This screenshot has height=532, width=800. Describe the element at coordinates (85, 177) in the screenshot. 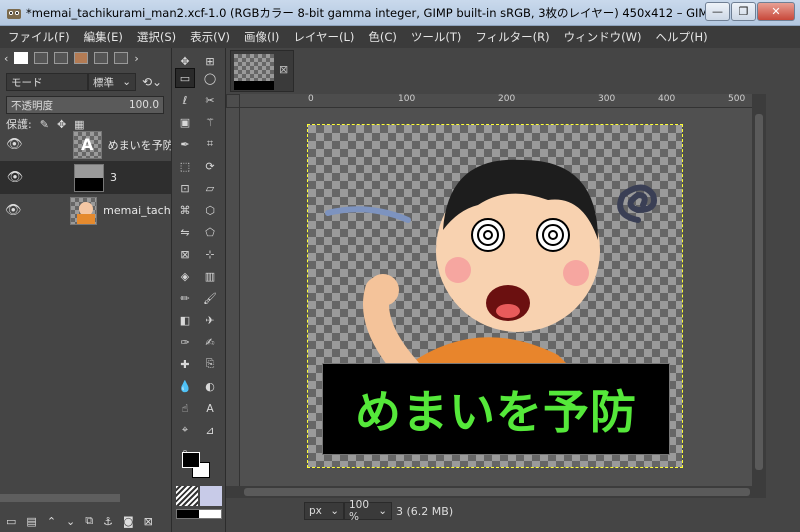

I see `layer-row: 👁 3` at that location.